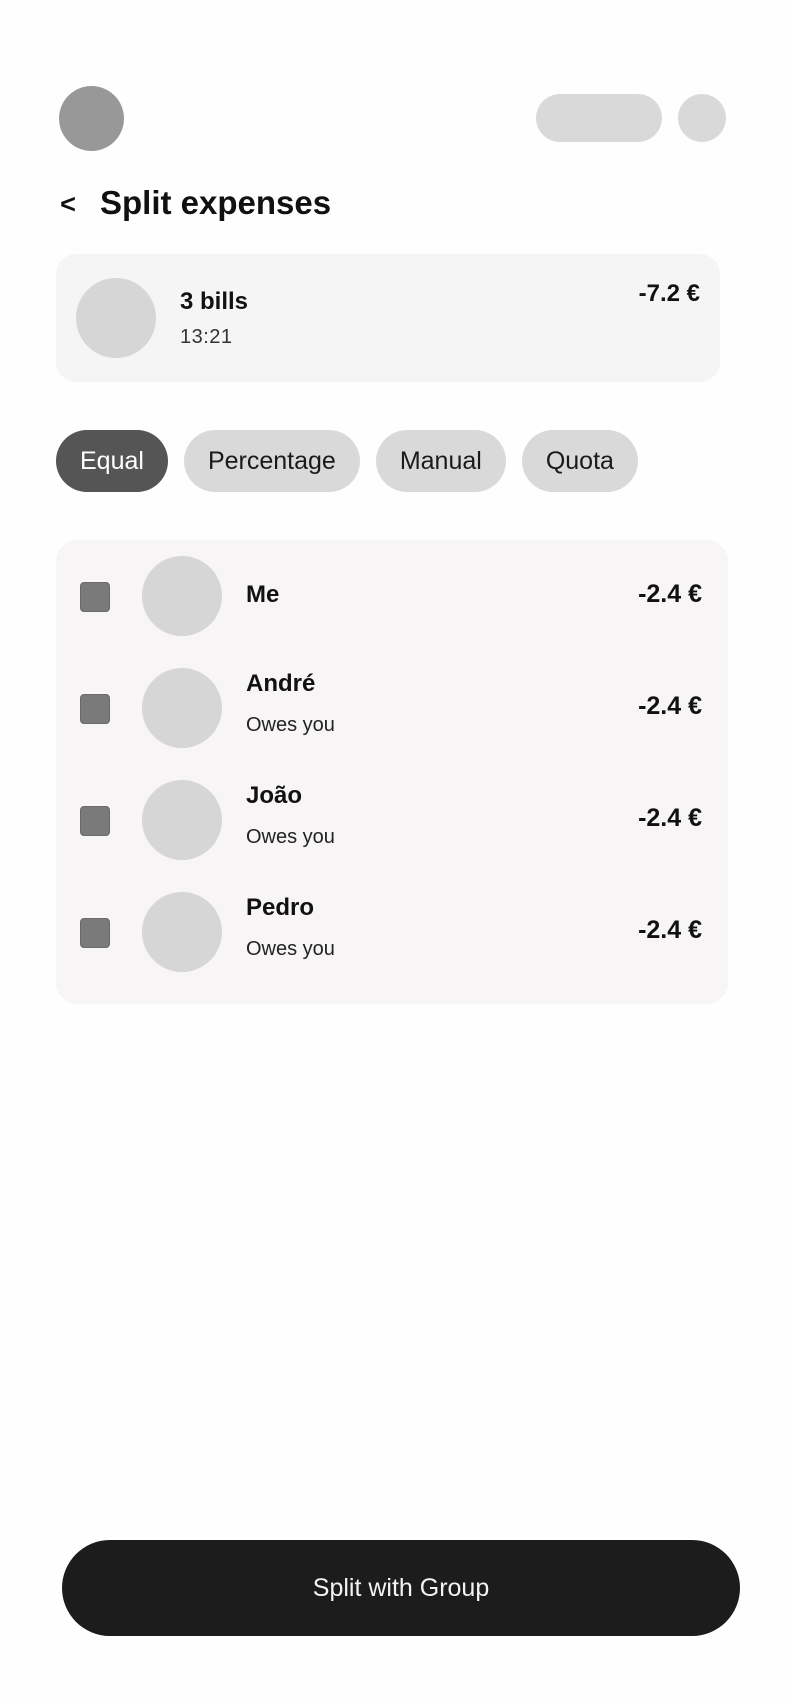 The width and height of the screenshot is (786, 1704). Describe the element at coordinates (68, 204) in the screenshot. I see `back-button: <` at that location.